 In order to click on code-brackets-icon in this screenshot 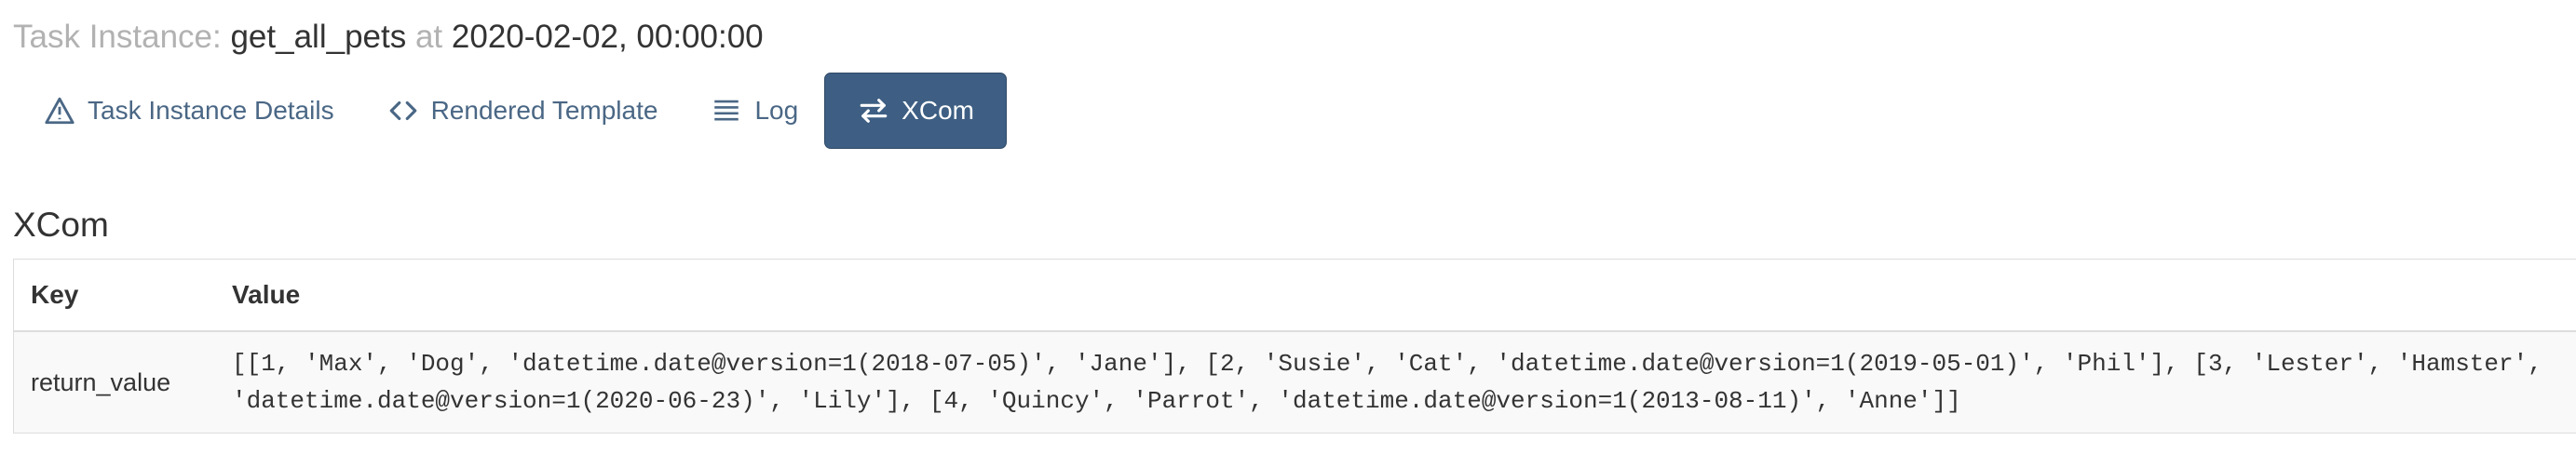, I will do `click(403, 110)`.